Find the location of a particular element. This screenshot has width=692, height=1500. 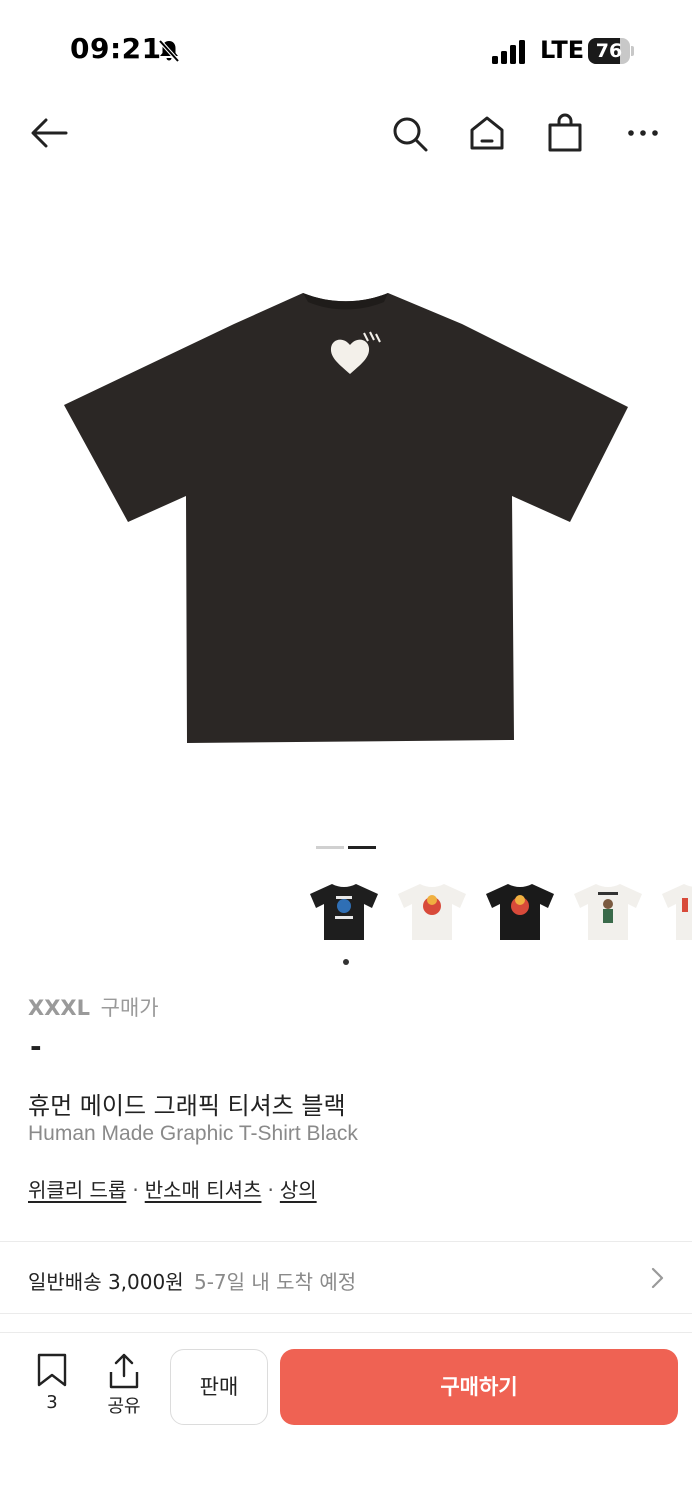

home-icon is located at coordinates (487, 133).